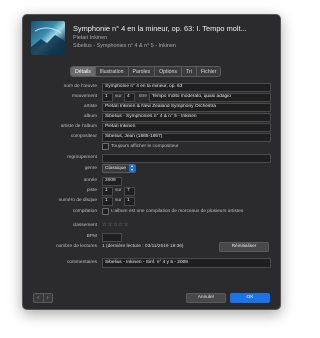  I want to click on disc-number-field: 1, so click(107, 201).